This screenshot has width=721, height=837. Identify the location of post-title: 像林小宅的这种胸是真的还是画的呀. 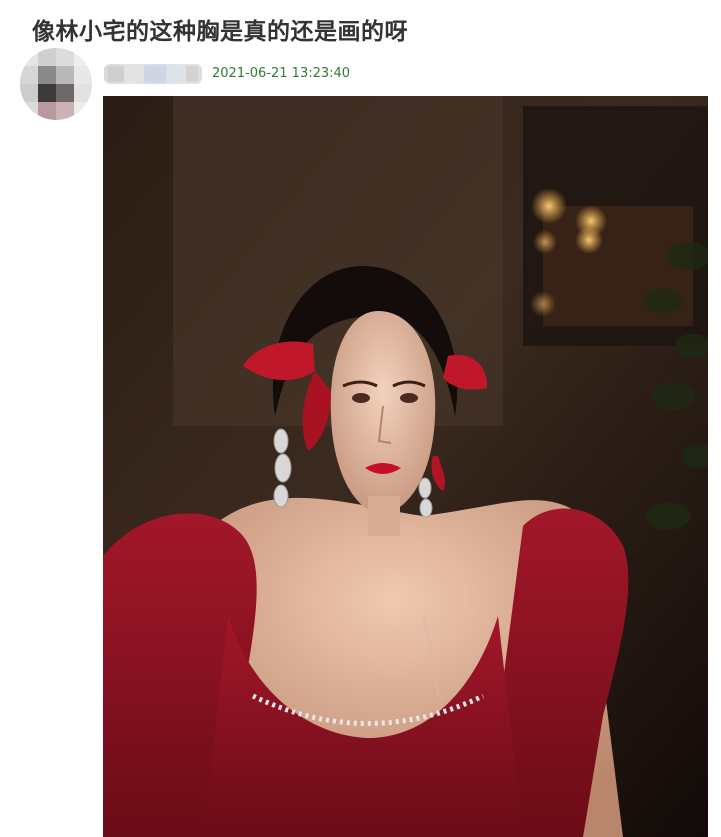
(220, 32).